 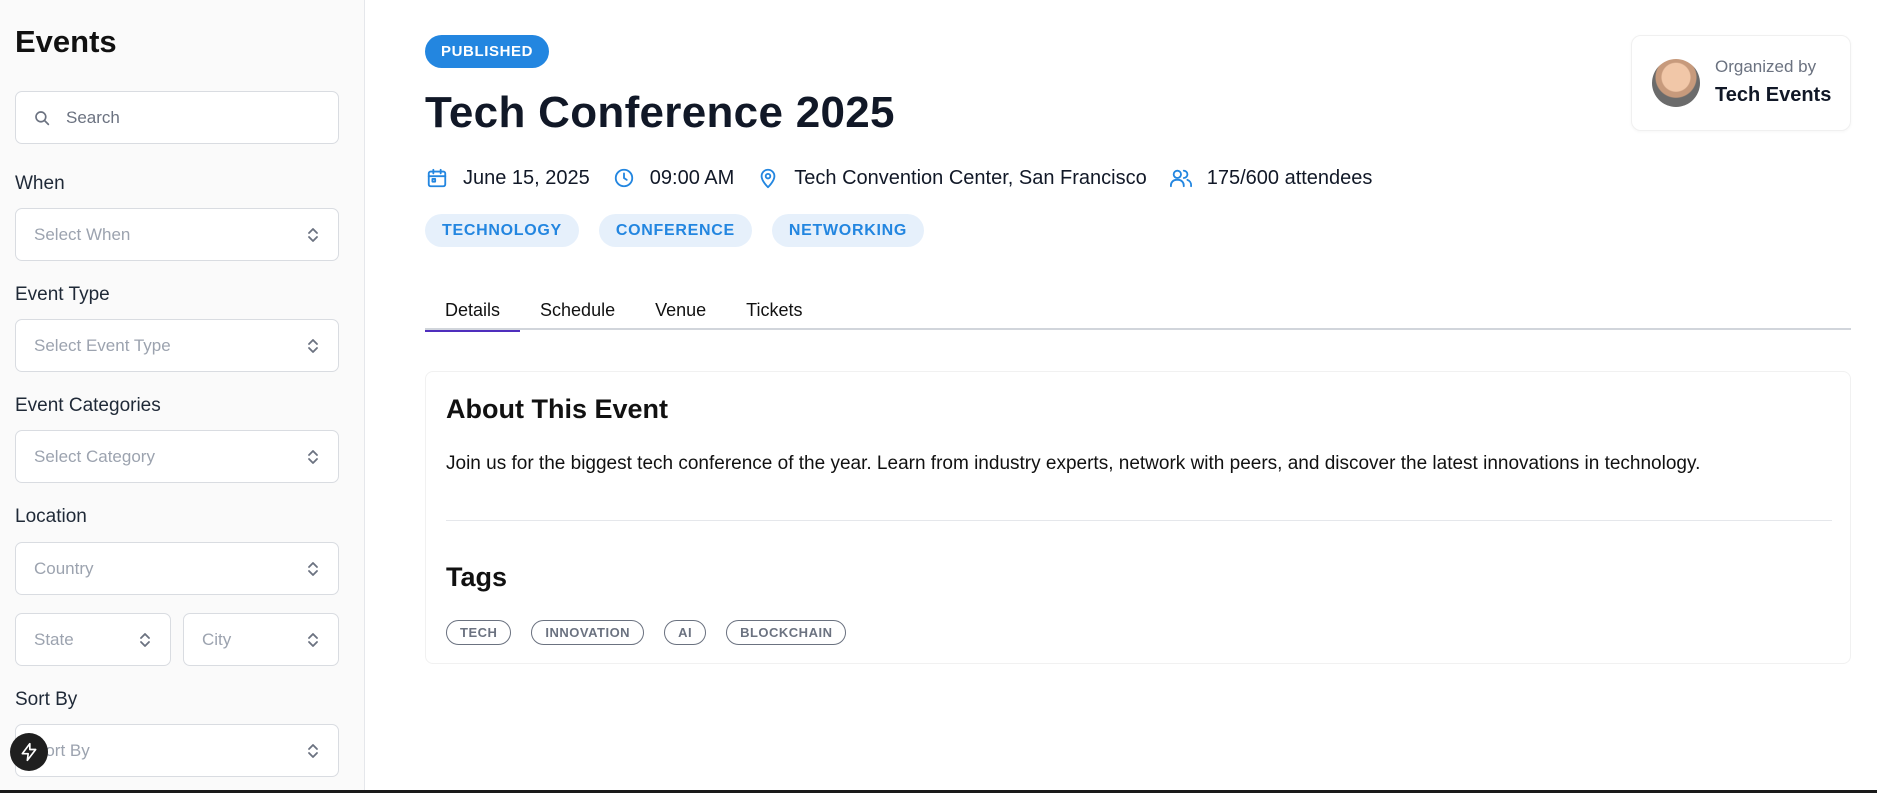 I want to click on event-venue-text: Tech Convention Center, San Francisco, so click(x=970, y=177).